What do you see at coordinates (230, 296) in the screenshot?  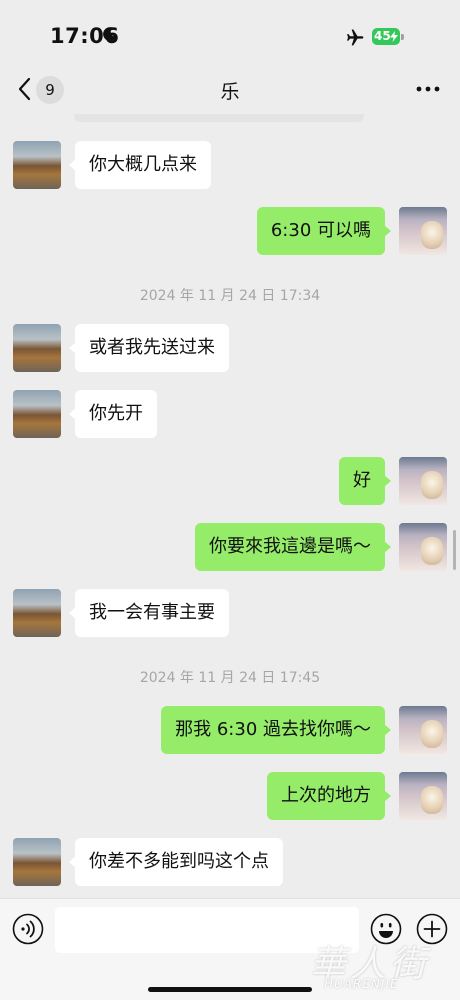 I see `timestamp: 2024 年 11 月 24 日 17:34` at bounding box center [230, 296].